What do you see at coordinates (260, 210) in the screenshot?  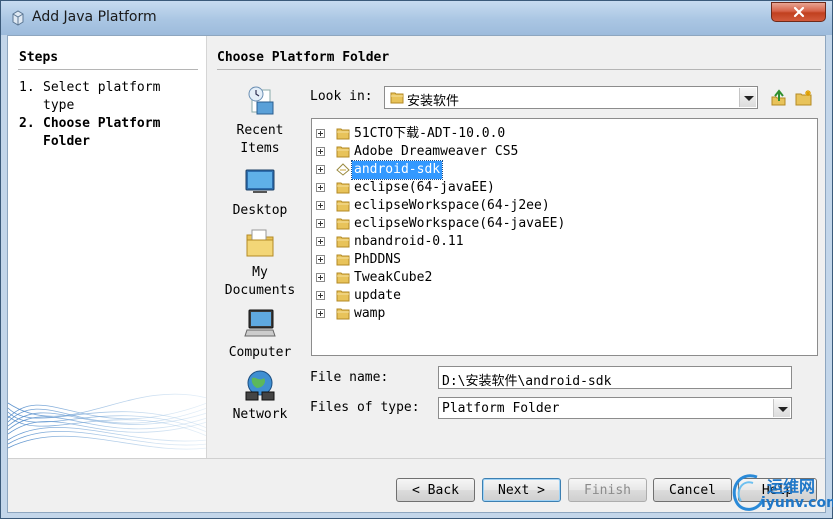 I see `place-label: Desktop` at bounding box center [260, 210].